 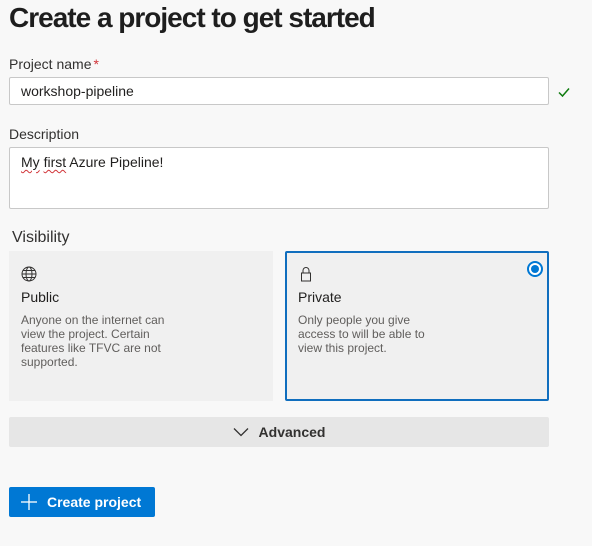 I want to click on visibility-label: Visibility, so click(x=41, y=237).